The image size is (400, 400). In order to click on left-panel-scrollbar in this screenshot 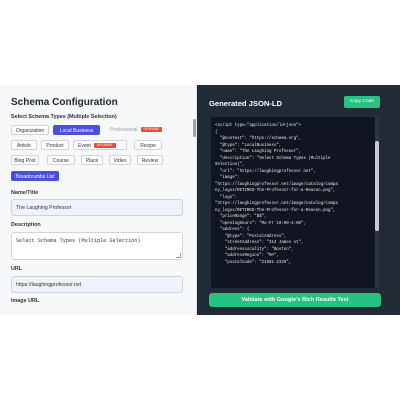, I will do `click(194, 128)`.